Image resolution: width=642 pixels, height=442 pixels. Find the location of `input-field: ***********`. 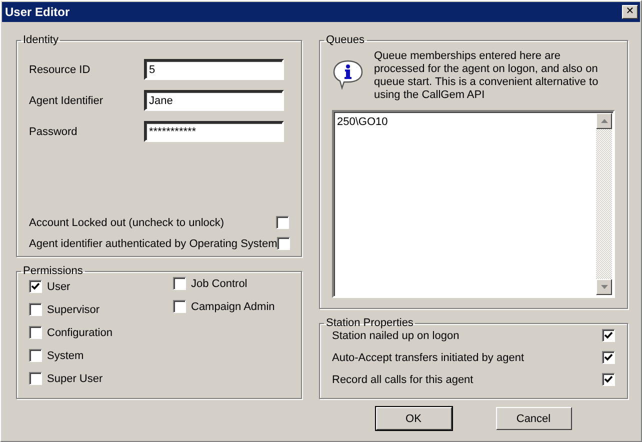

input-field: *********** is located at coordinates (214, 131).